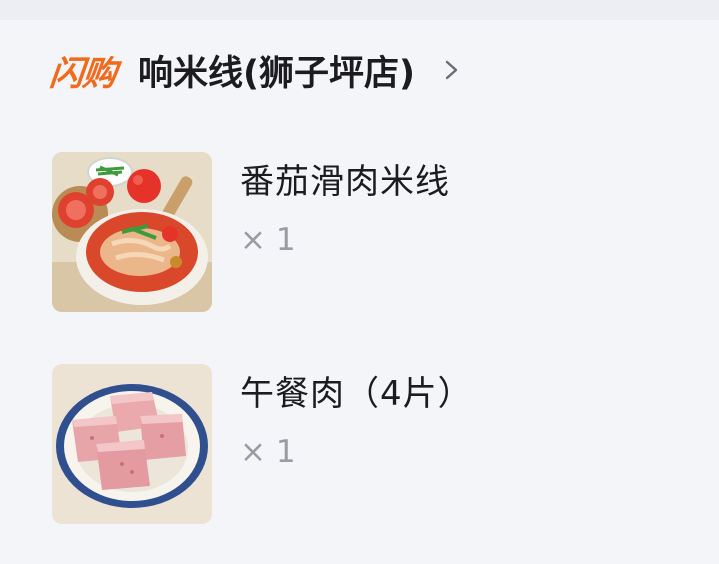 This screenshot has width=719, height=564. Describe the element at coordinates (132, 444) in the screenshot. I see `luncheon-meat-image` at that location.